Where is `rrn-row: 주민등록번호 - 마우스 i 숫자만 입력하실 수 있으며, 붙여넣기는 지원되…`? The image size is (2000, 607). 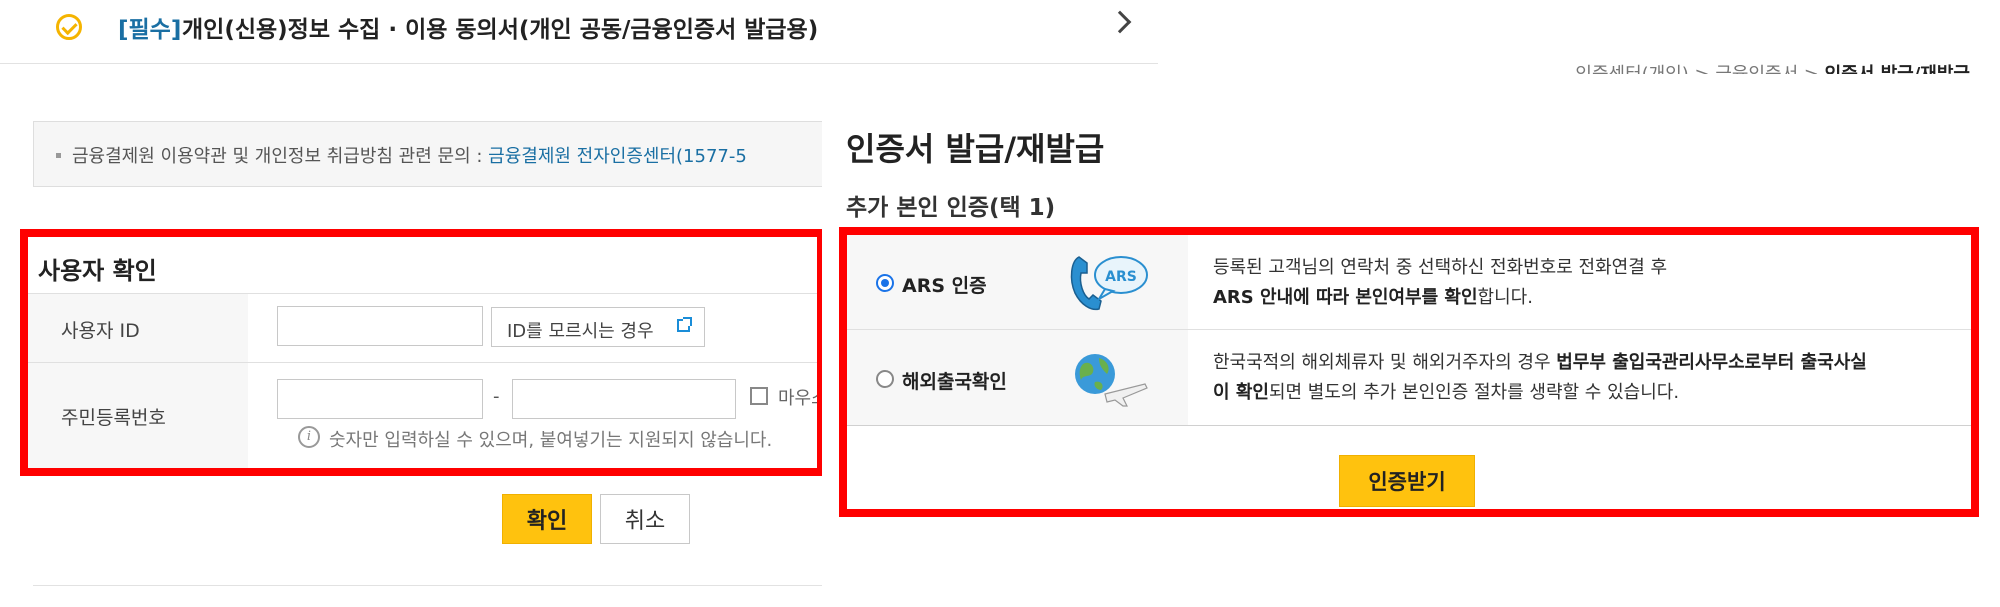
rrn-row: 주민등록번호 - 마우스 i 숫자만 입력하실 수 있으며, 붙여넣기는 지원되… is located at coordinates (426, 415).